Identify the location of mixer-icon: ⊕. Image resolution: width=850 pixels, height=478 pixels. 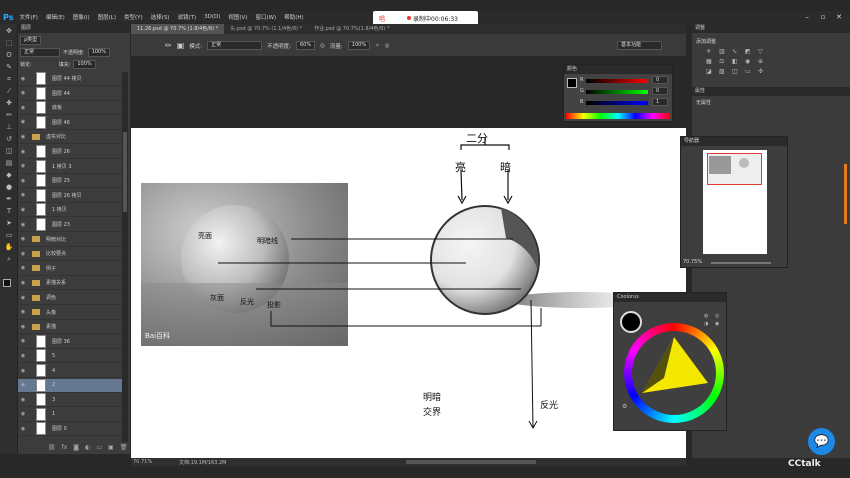
(763, 61).